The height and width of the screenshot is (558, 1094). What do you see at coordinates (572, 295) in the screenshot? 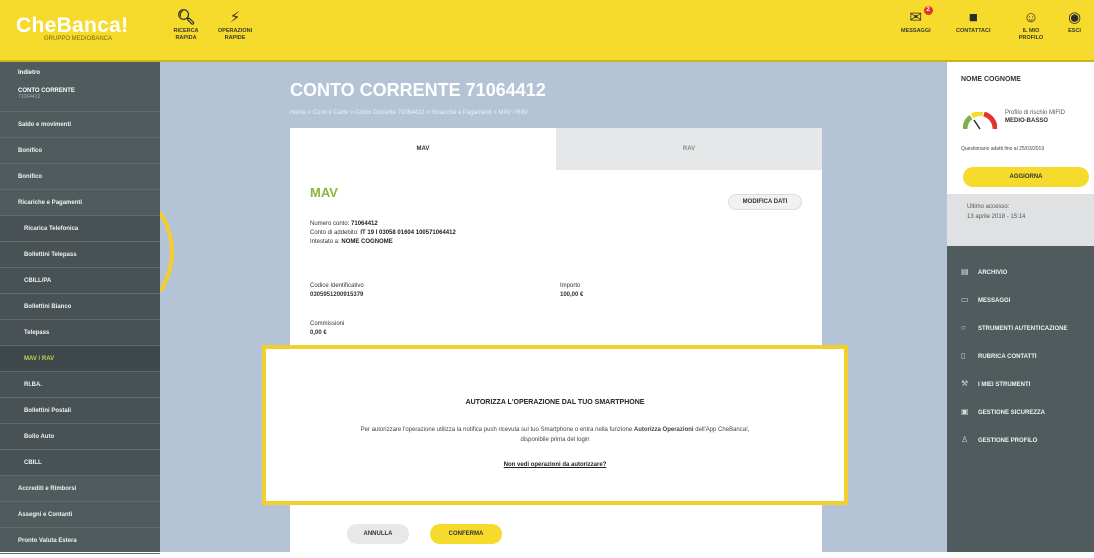
I see `amount-value: 100,00 €` at bounding box center [572, 295].